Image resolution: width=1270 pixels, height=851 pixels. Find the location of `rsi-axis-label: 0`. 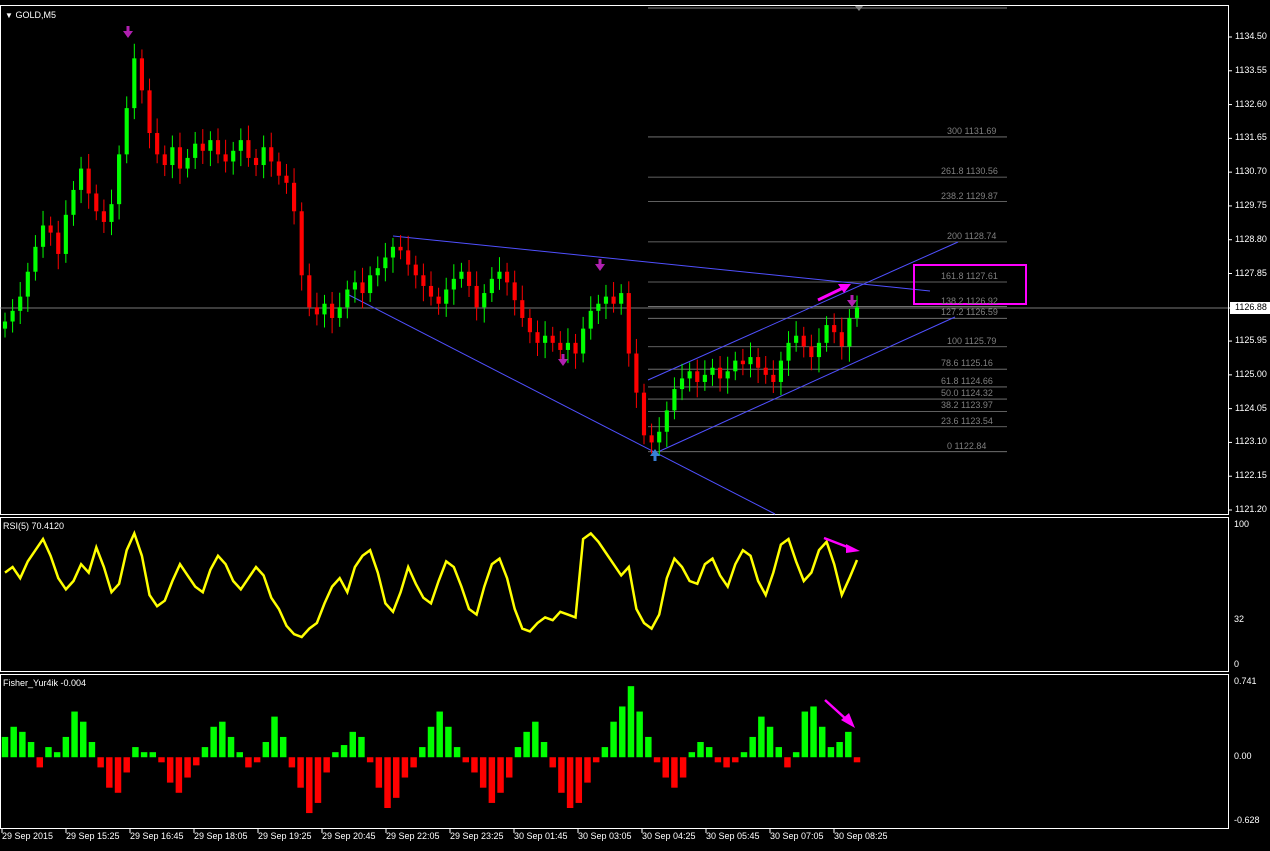

rsi-axis-label: 0 is located at coordinates (1237, 664).